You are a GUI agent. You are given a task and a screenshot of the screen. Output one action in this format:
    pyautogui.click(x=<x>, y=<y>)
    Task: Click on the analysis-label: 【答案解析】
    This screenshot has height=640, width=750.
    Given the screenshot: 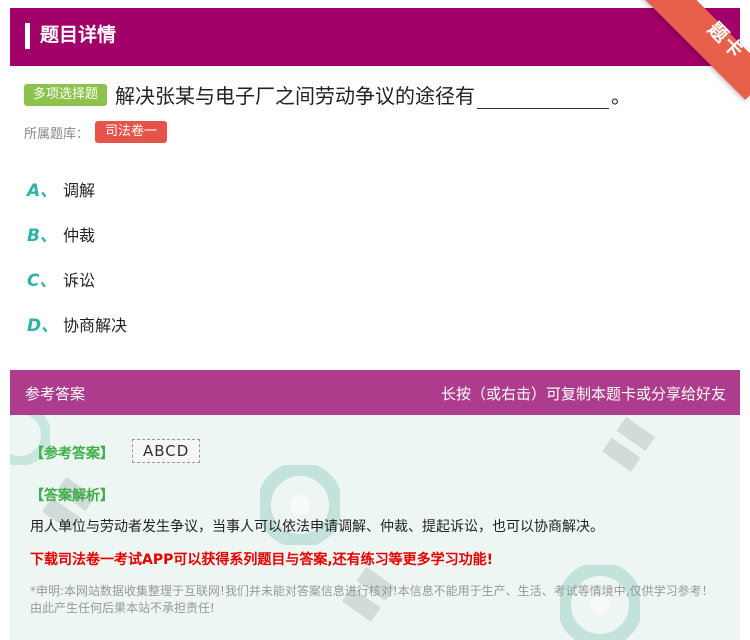 What is the action you would take?
    pyautogui.click(x=72, y=496)
    